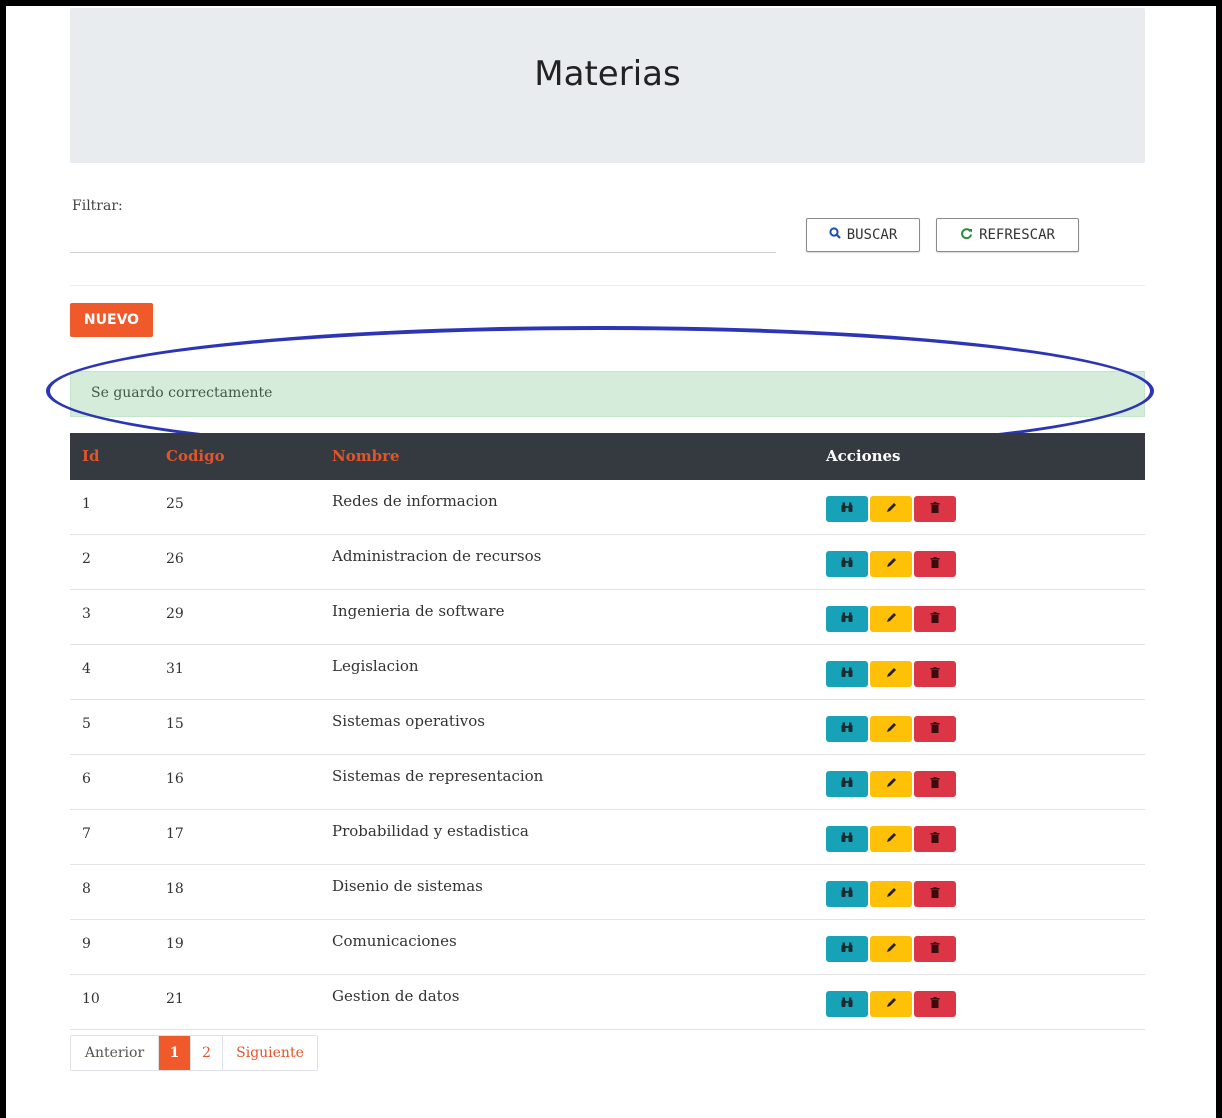 Image resolution: width=1222 pixels, height=1118 pixels. What do you see at coordinates (863, 235) in the screenshot?
I see `search-button: BUSCAR` at bounding box center [863, 235].